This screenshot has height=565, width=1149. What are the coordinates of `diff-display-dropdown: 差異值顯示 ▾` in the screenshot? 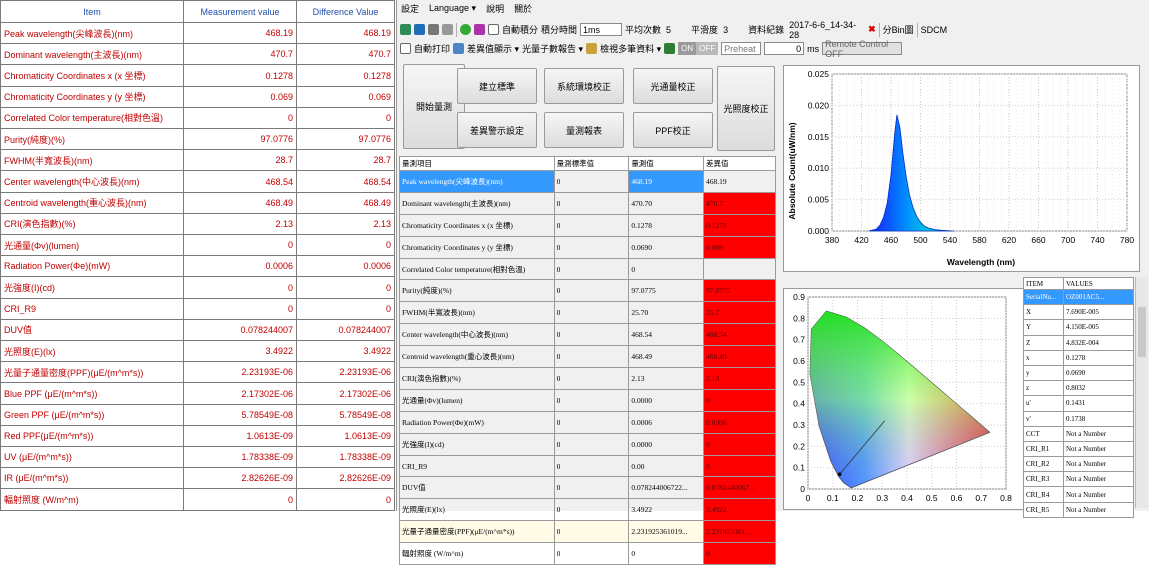 It's located at (493, 48).